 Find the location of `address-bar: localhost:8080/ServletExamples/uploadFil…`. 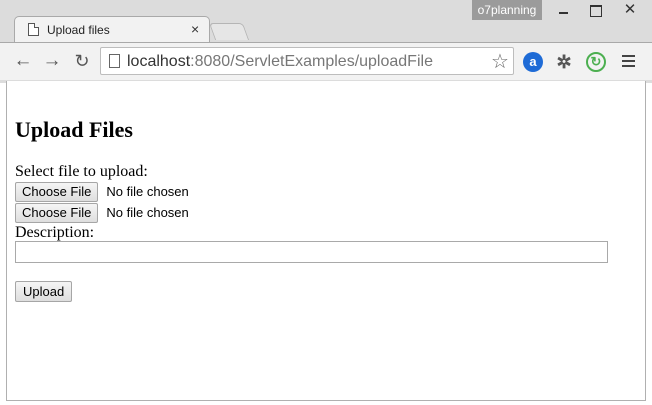

address-bar: localhost:8080/ServletExamples/uploadFil… is located at coordinates (307, 61).